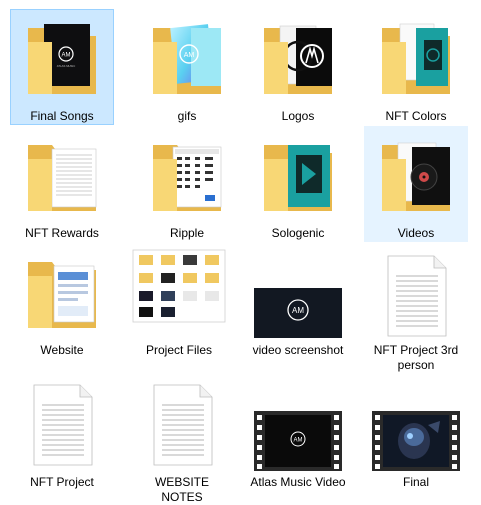 This screenshot has width=481, height=505. What do you see at coordinates (187, 233) in the screenshot?
I see `item-label: Ripple` at bounding box center [187, 233].